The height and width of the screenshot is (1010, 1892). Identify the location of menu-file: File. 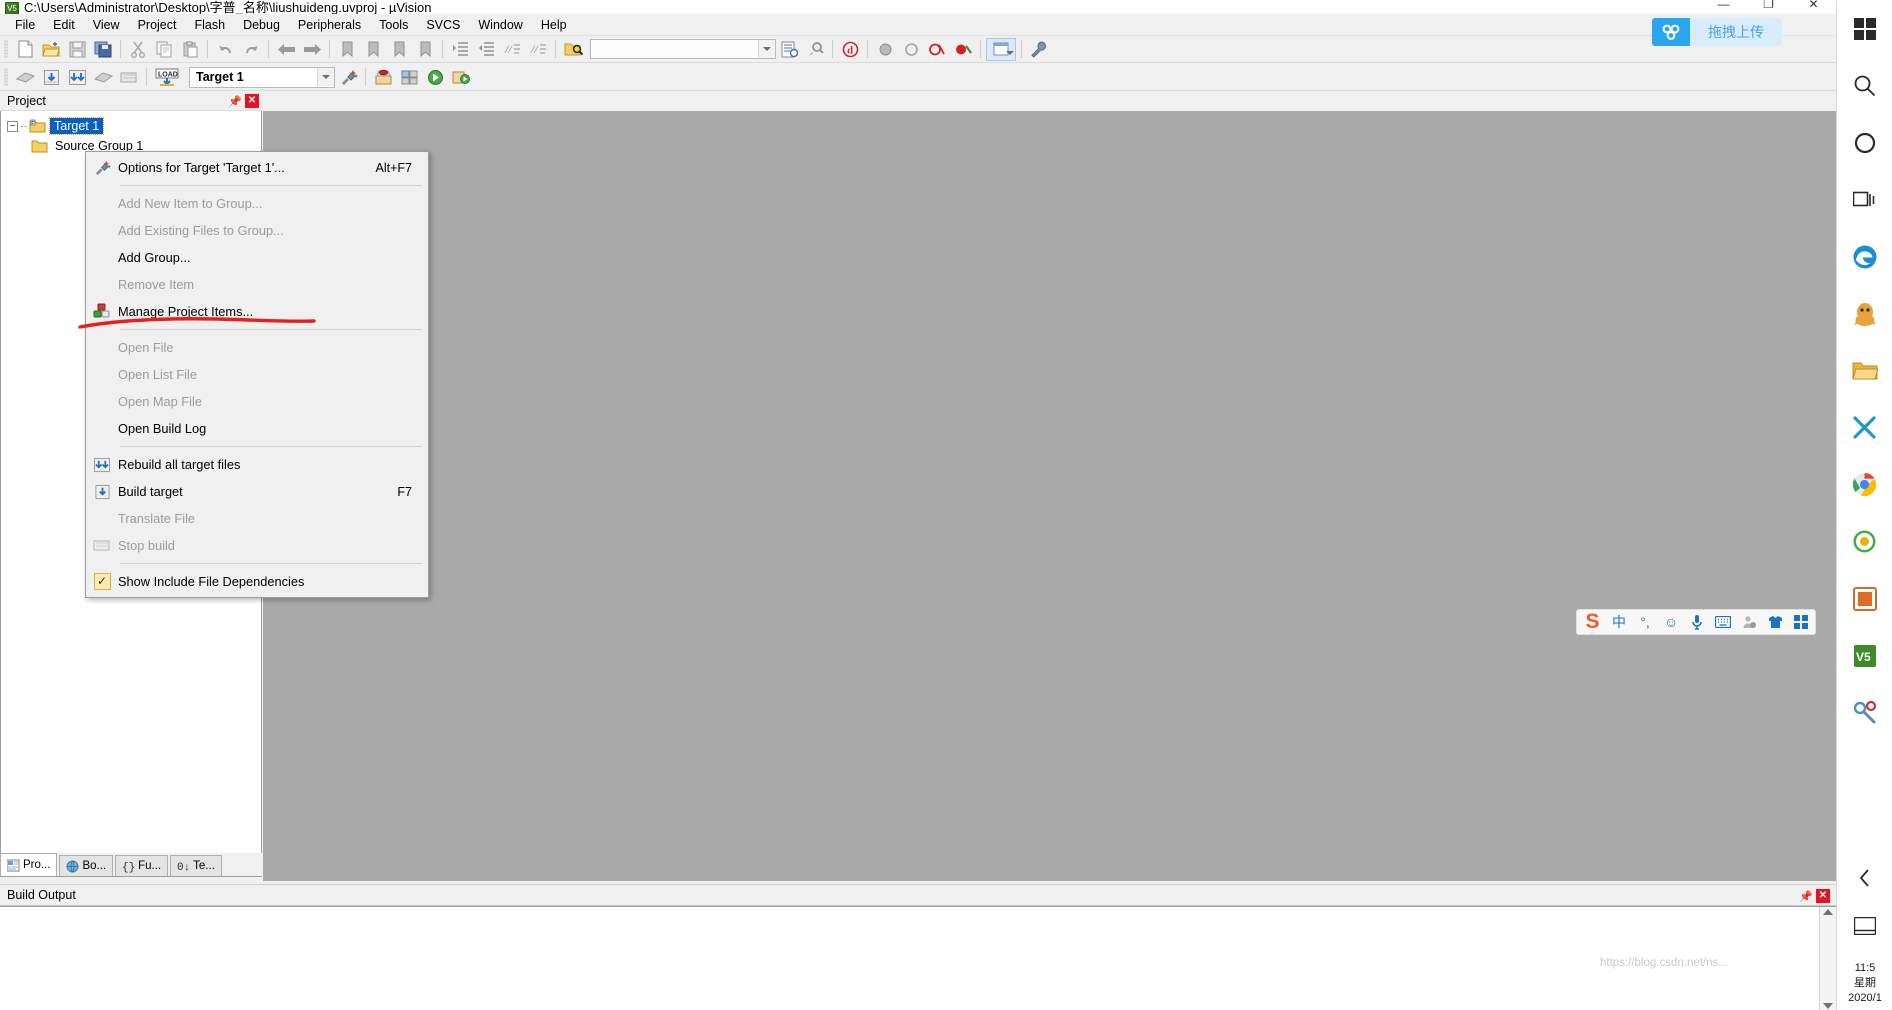
(25, 25).